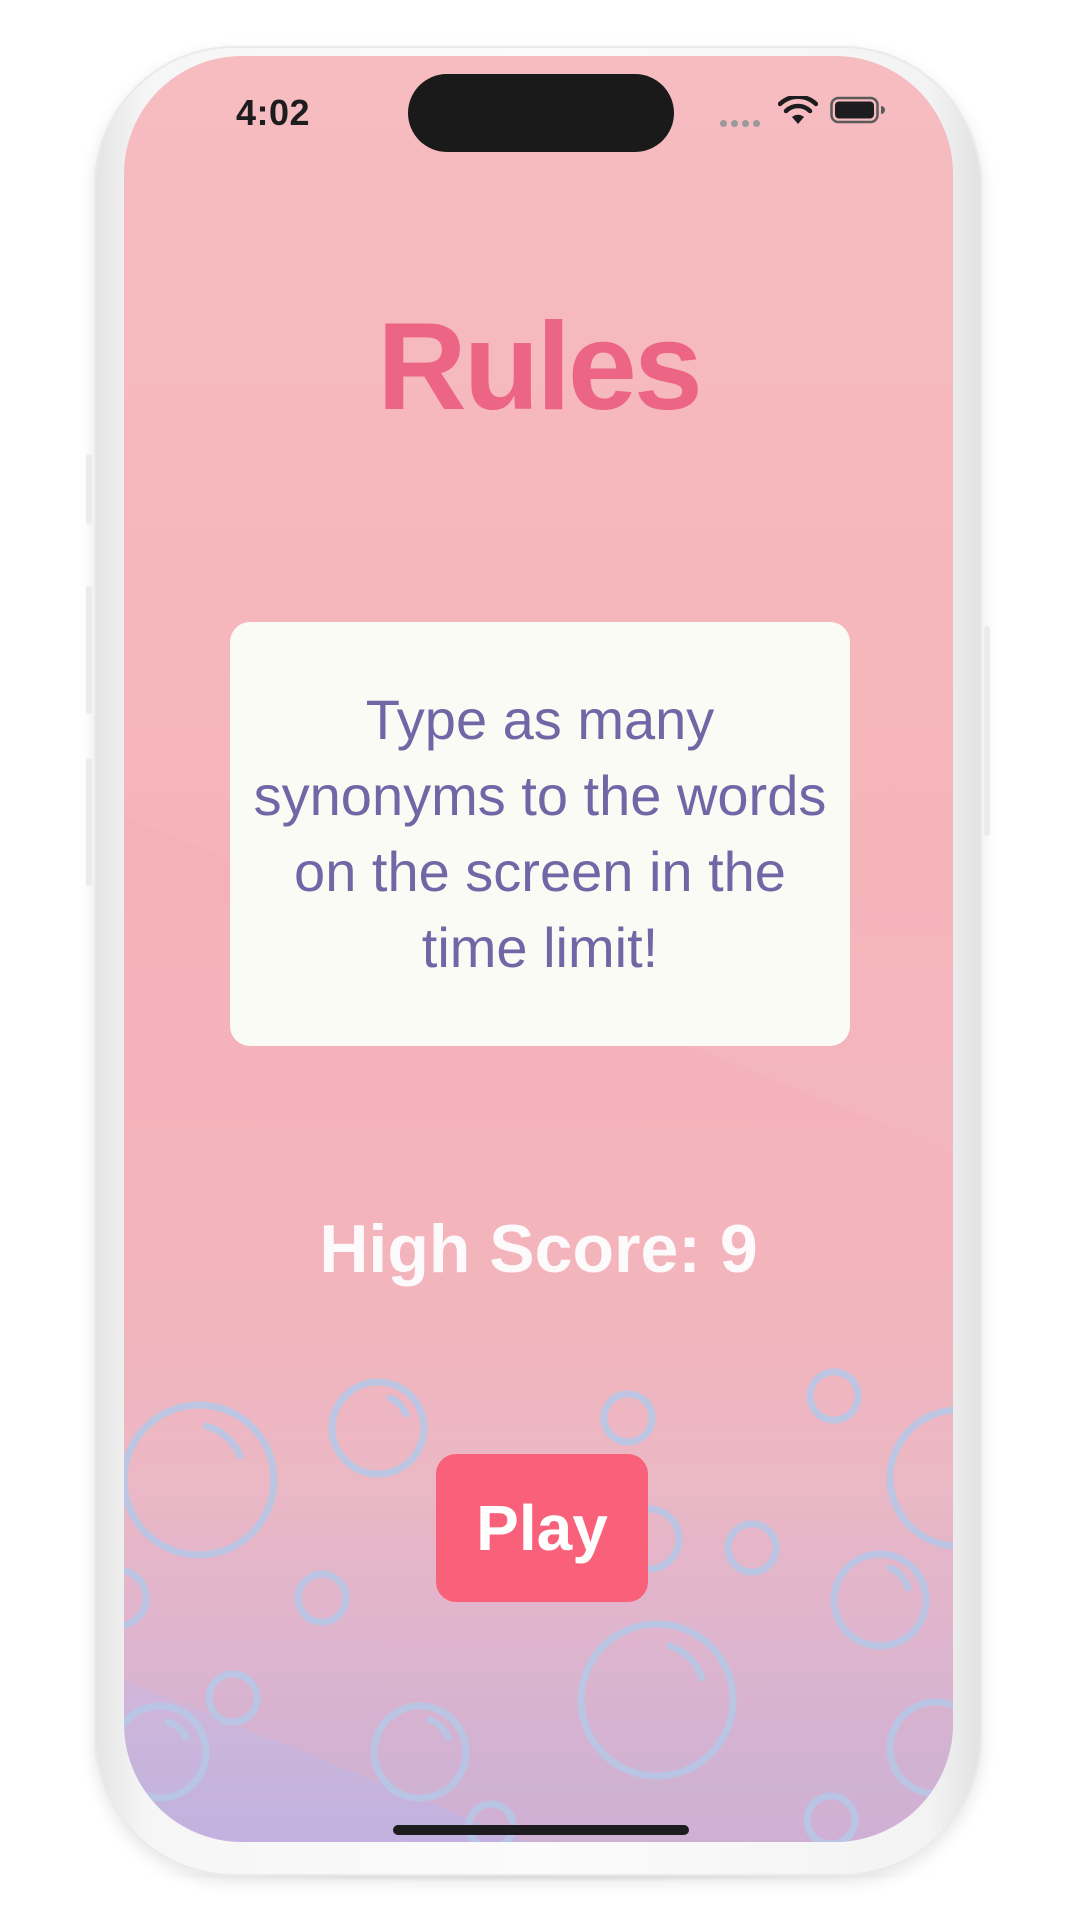  What do you see at coordinates (541, 1830) in the screenshot?
I see `home-indicator` at bounding box center [541, 1830].